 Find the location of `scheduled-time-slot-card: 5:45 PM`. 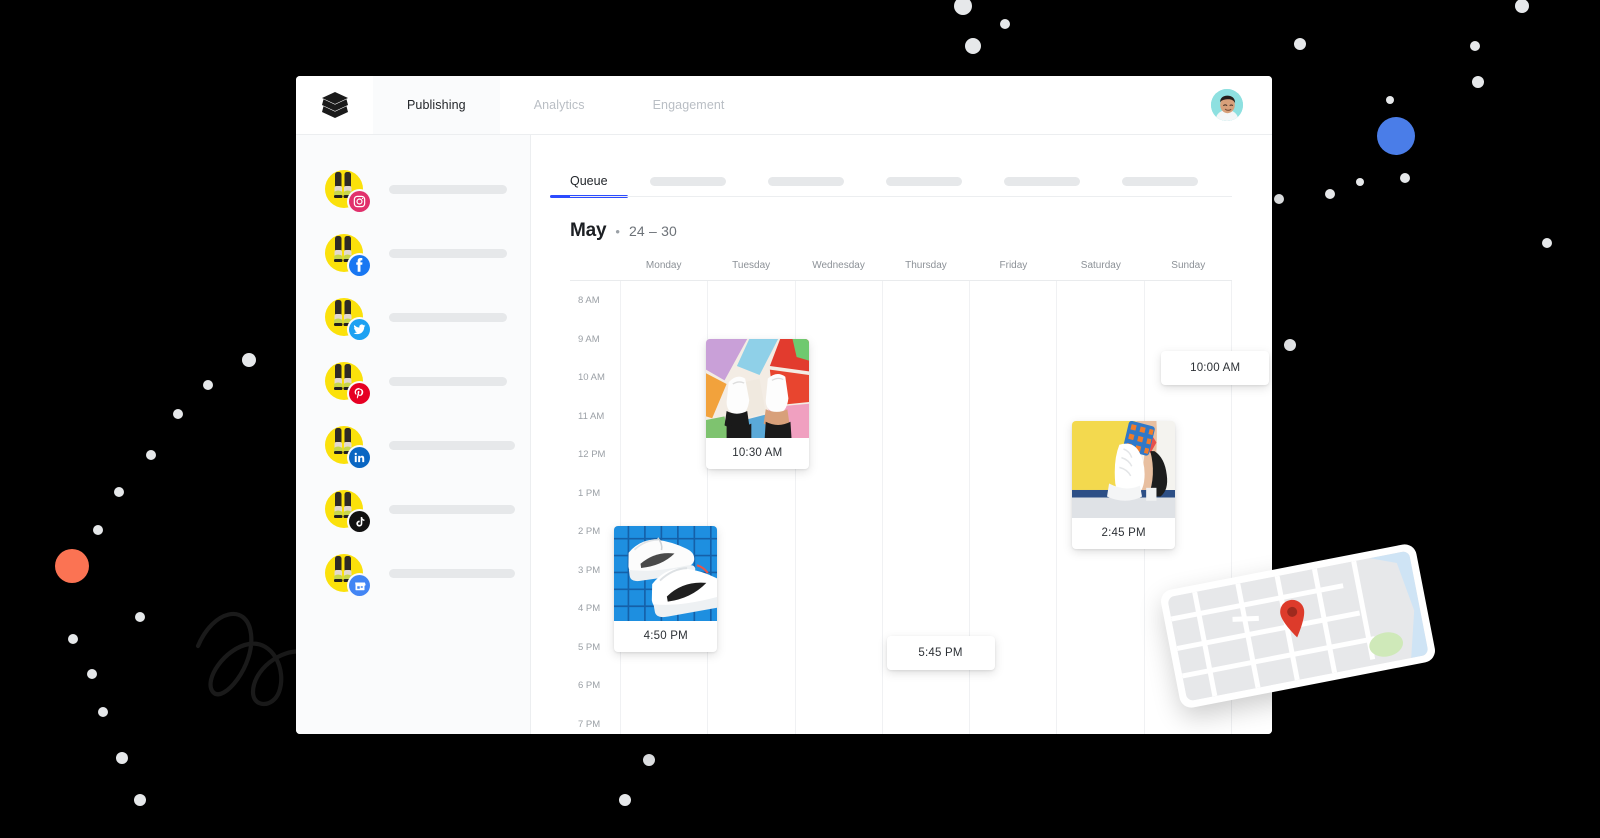

scheduled-time-slot-card: 5:45 PM is located at coordinates (940, 653).